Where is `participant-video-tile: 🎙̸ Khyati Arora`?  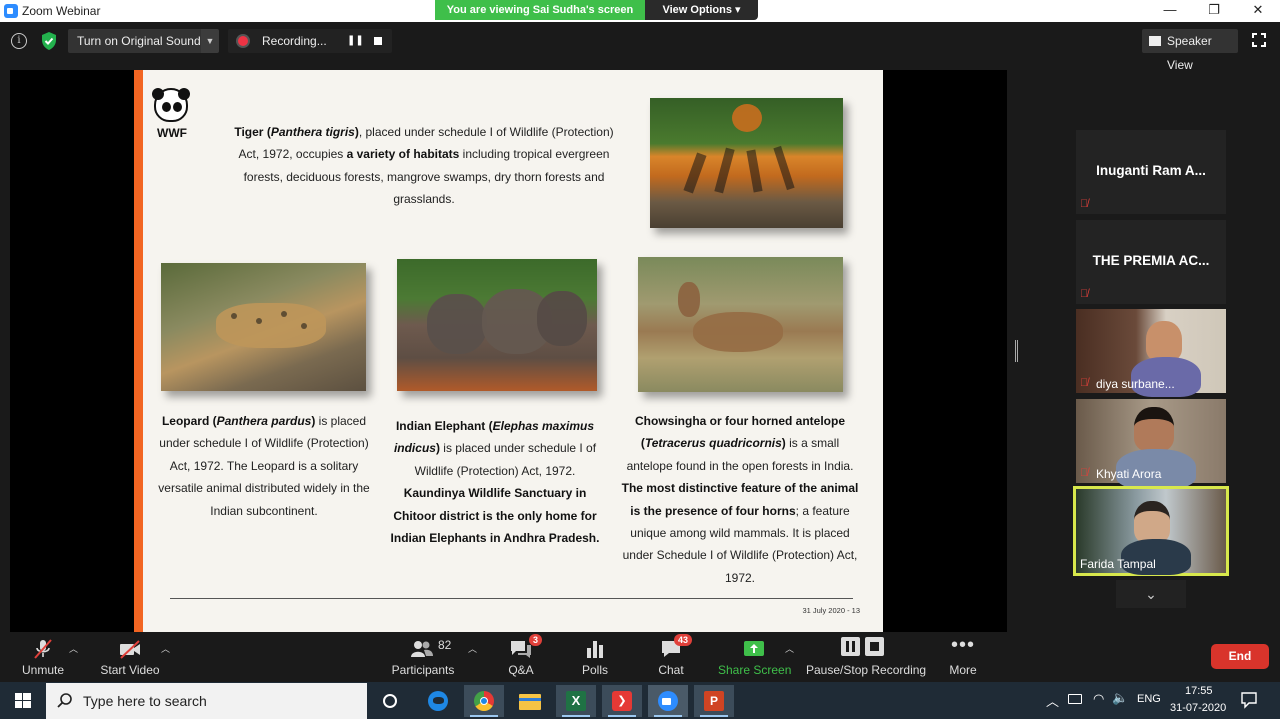
participant-video-tile: 🎙̸ Khyati Arora is located at coordinates (1151, 444).